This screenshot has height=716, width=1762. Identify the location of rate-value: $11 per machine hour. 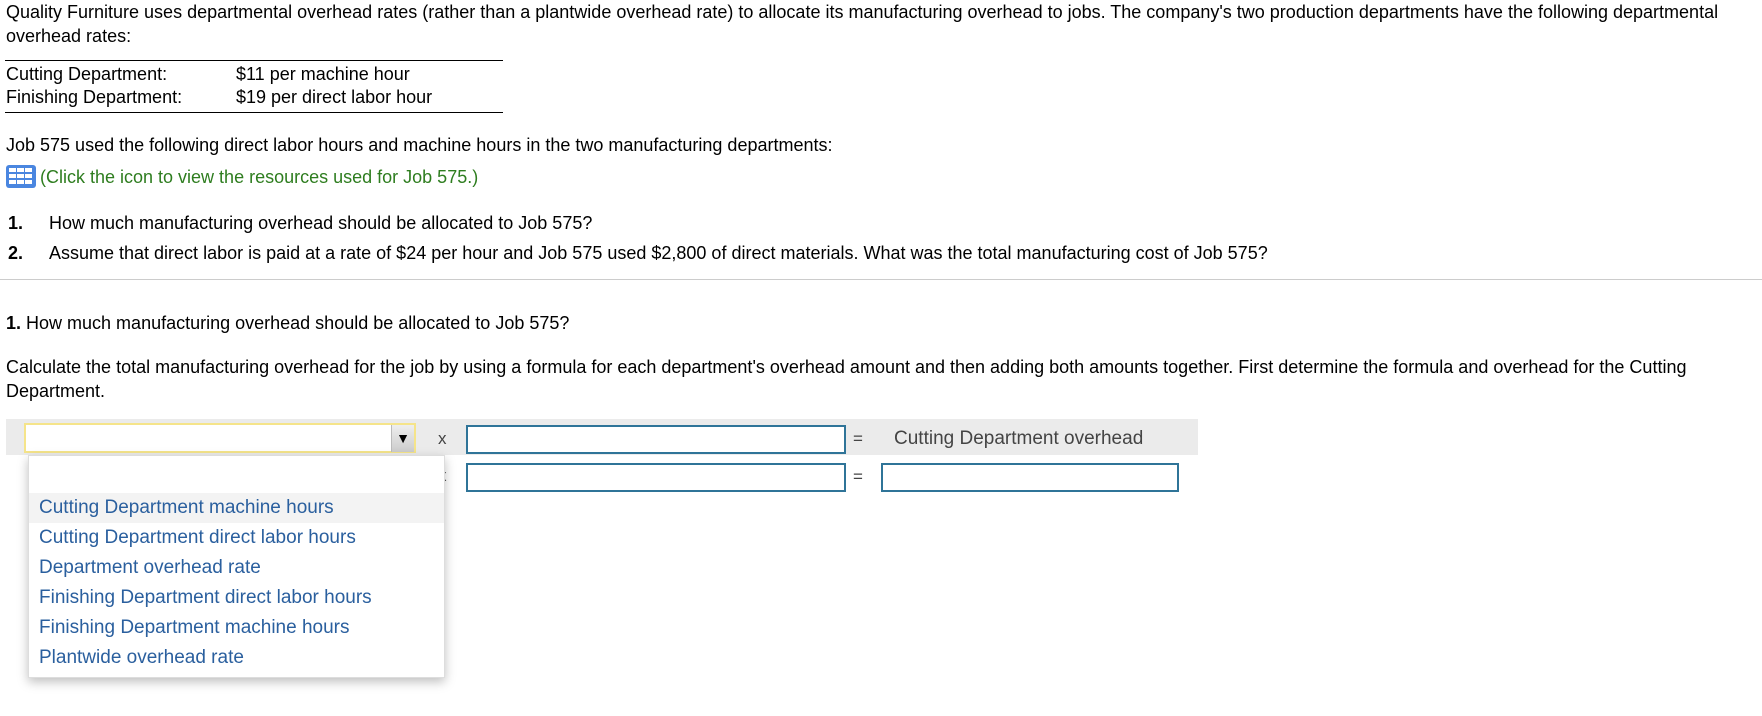
(323, 74).